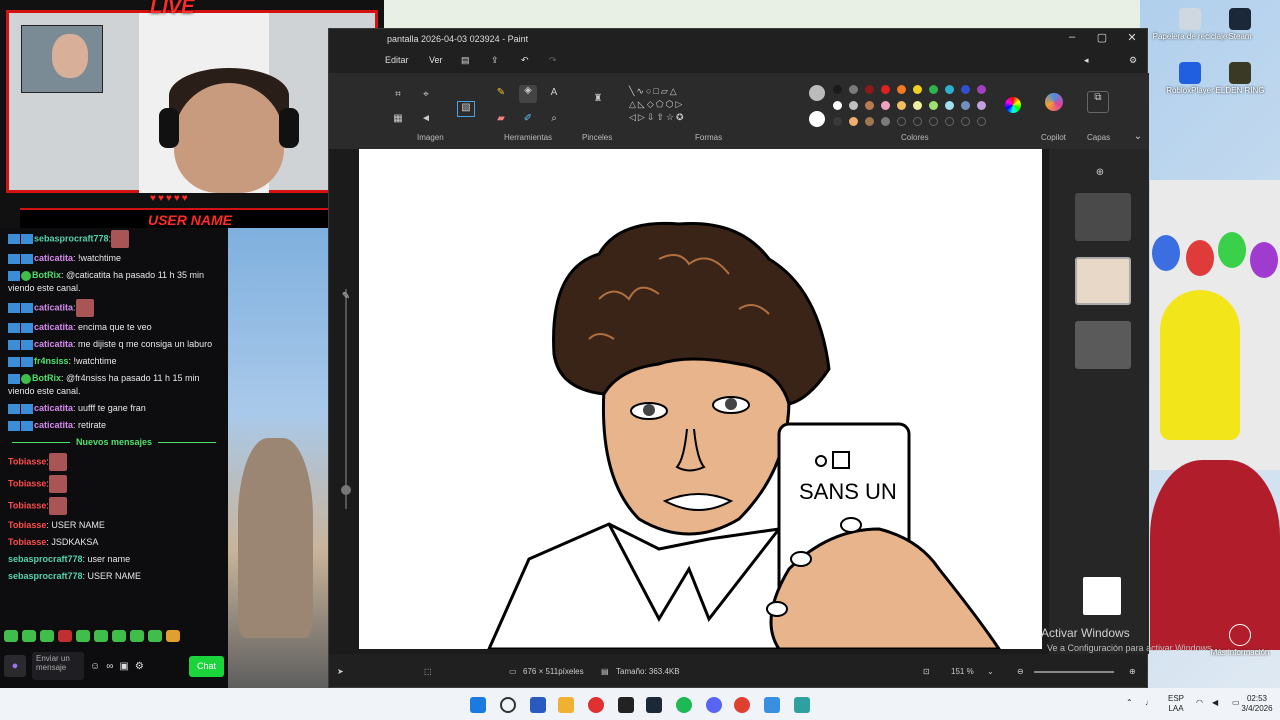 The width and height of the screenshot is (1280, 720). Describe the element at coordinates (397, 60) in the screenshot. I see `menu-edit: Editar` at that location.